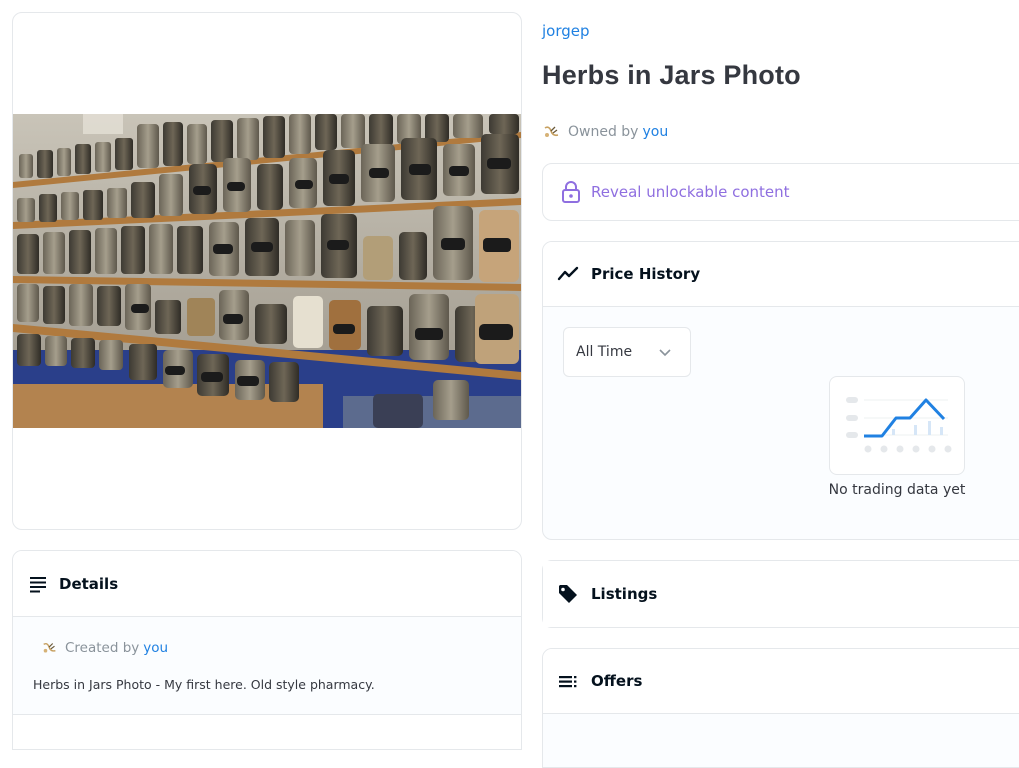  What do you see at coordinates (624, 594) in the screenshot?
I see `listings-title: Listings` at bounding box center [624, 594].